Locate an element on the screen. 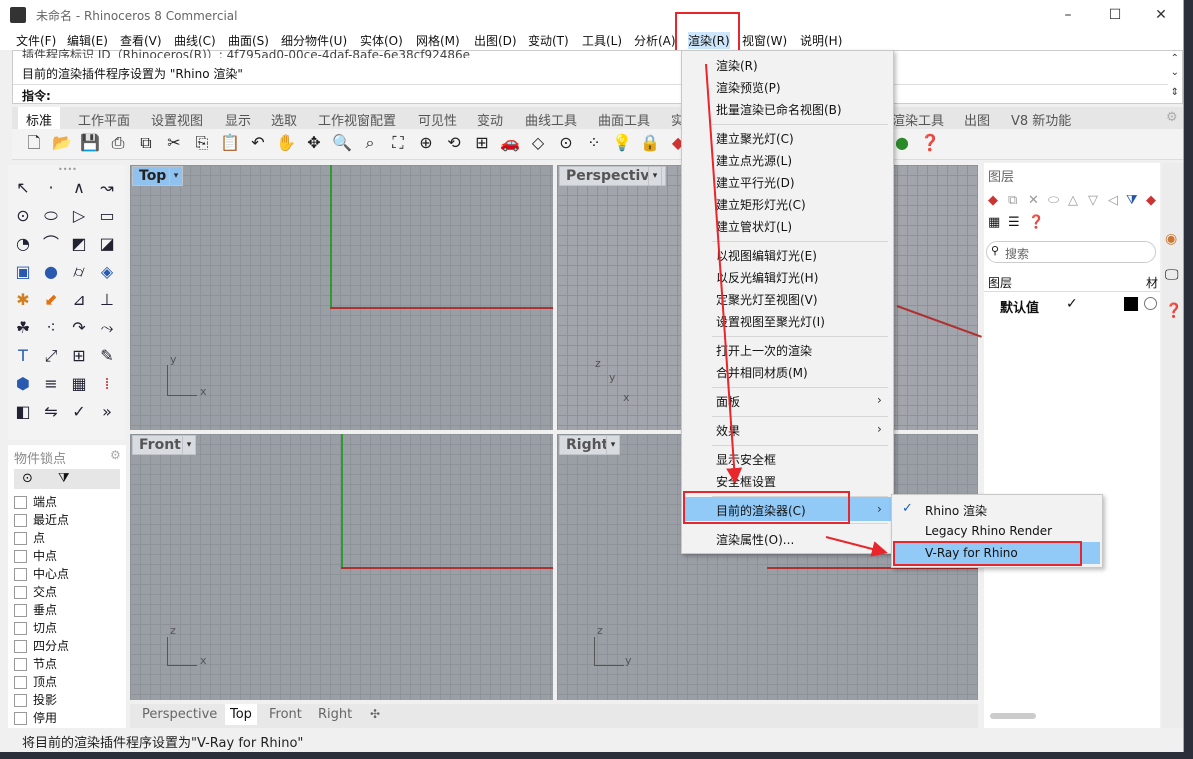  new-sublayer-icon: ⧉ is located at coordinates (1012, 200).